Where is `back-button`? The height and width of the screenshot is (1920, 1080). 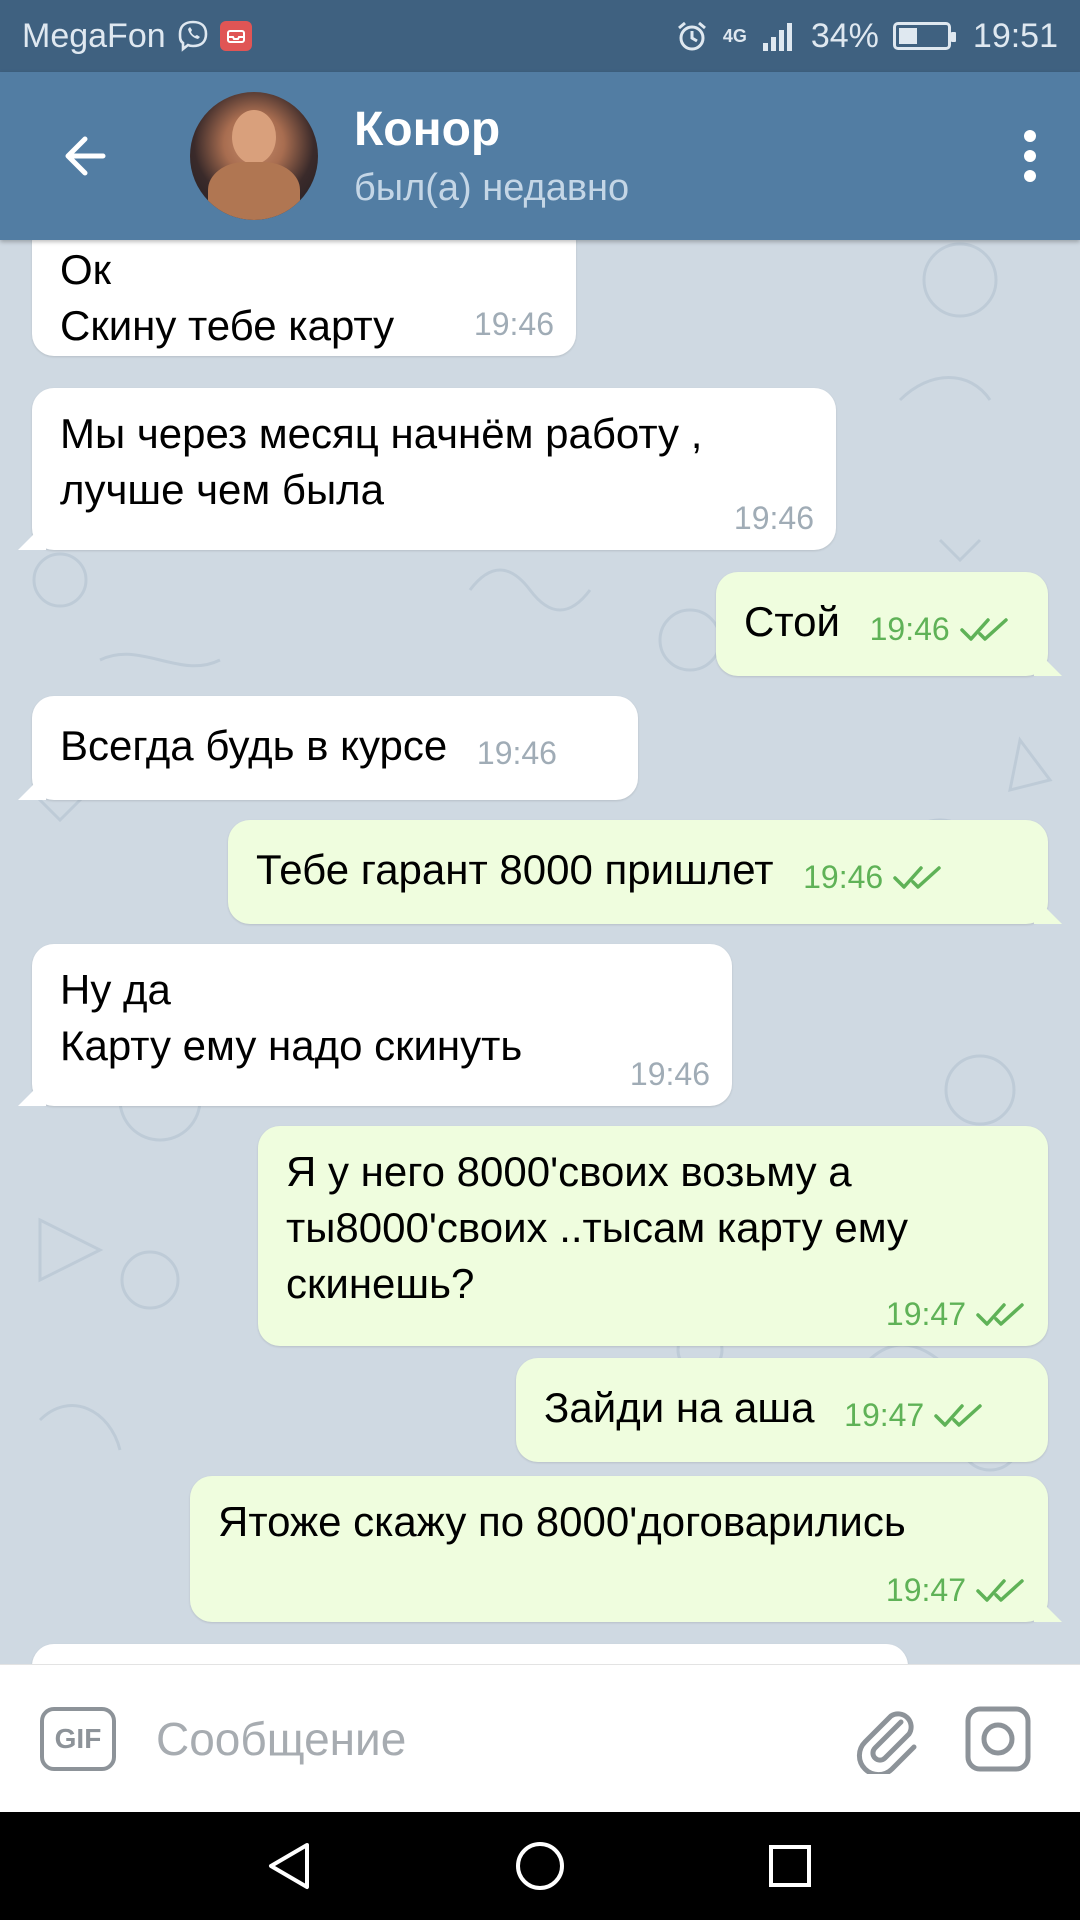
back-button is located at coordinates (85, 156).